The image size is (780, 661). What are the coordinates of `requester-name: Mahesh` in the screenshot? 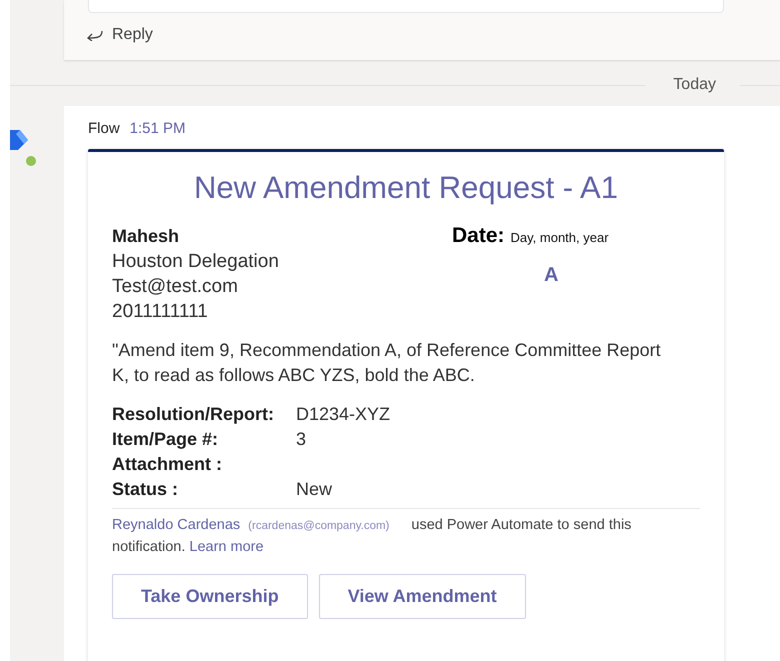 It's located at (146, 236).